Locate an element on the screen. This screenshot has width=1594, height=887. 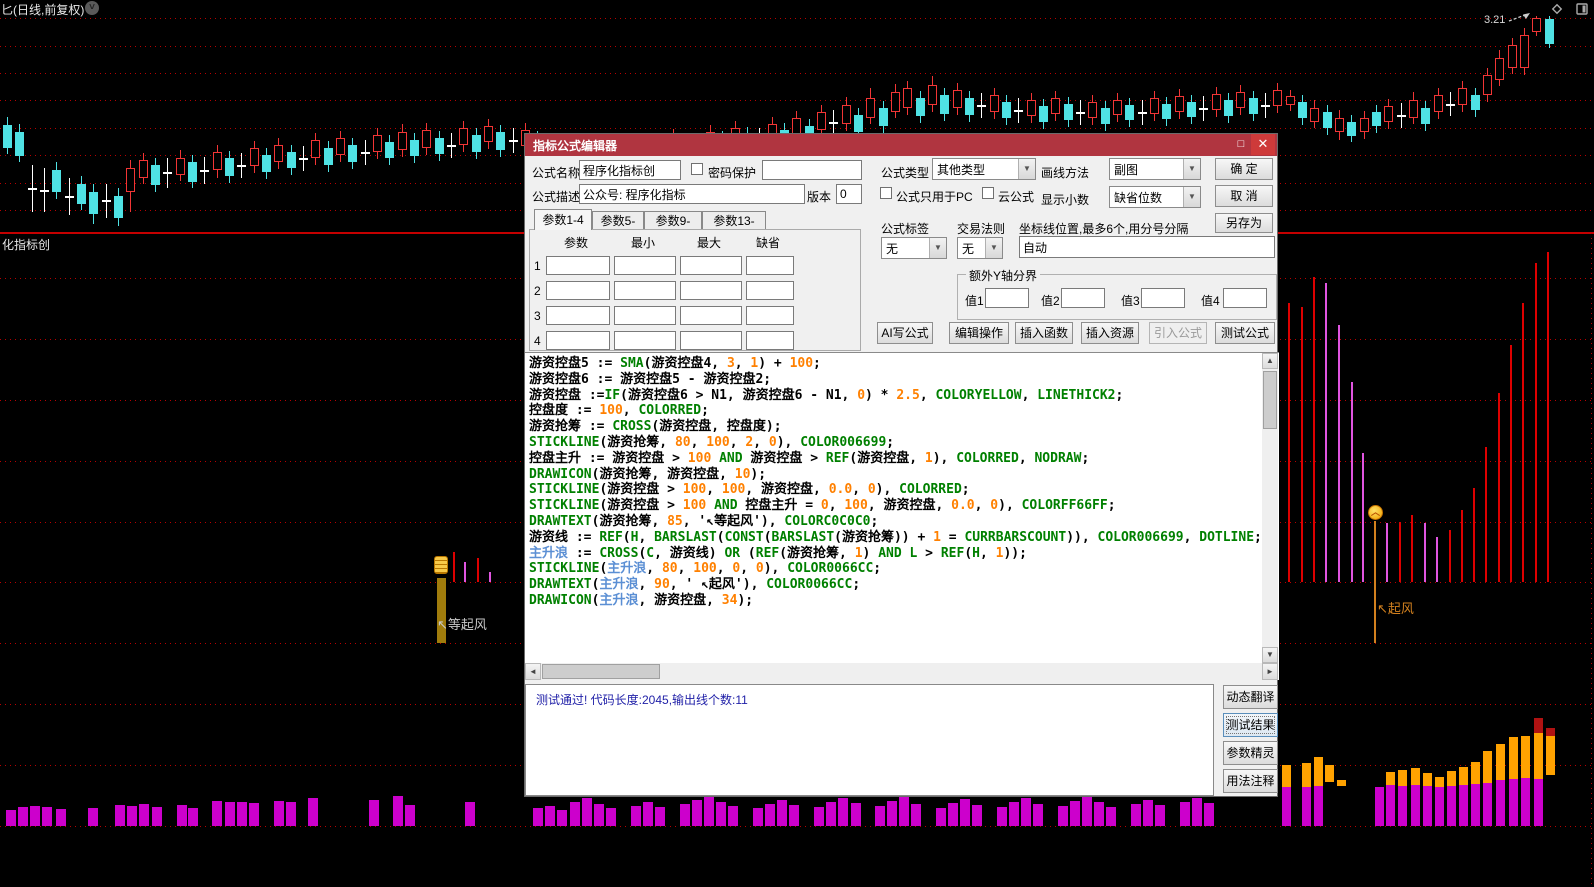
code-line: 控盘度 := 100, COLORRED; is located at coordinates (894, 411).